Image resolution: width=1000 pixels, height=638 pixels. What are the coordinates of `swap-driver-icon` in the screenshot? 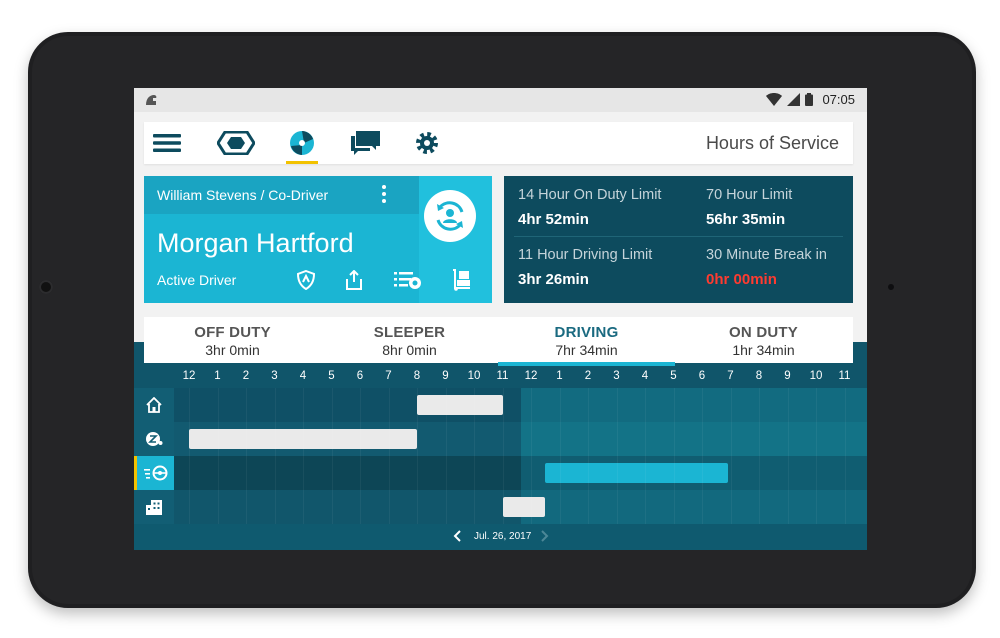 It's located at (450, 216).